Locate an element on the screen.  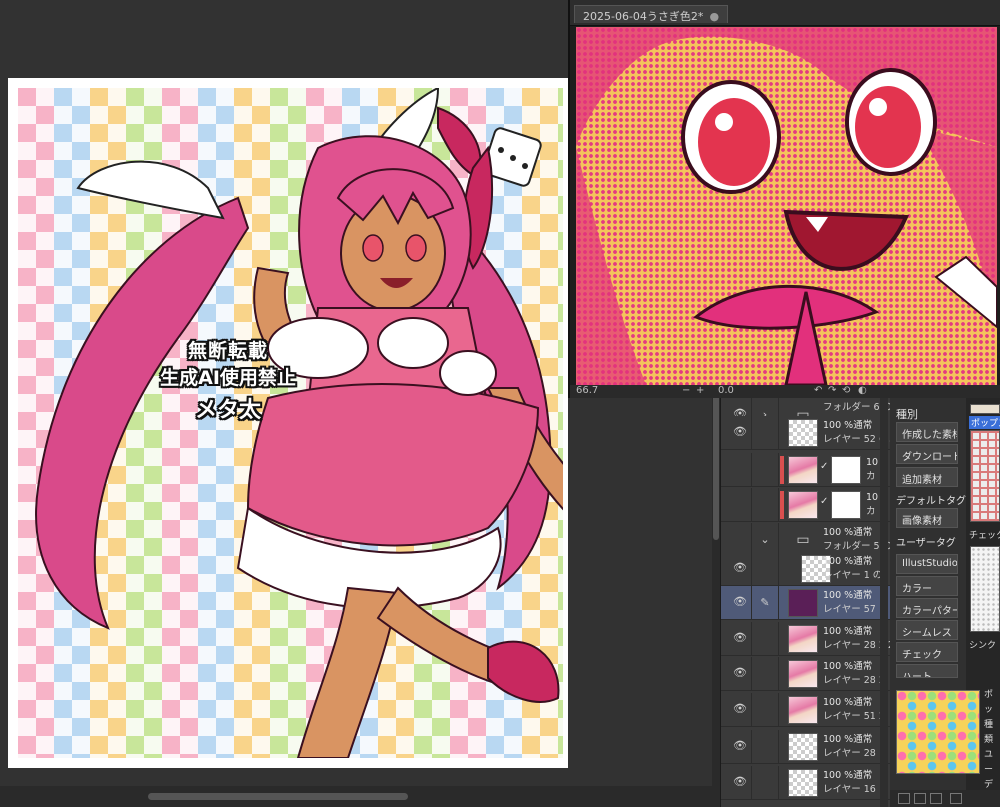
reset-rotation-icon: ⟲ is located at coordinates (846, 390).